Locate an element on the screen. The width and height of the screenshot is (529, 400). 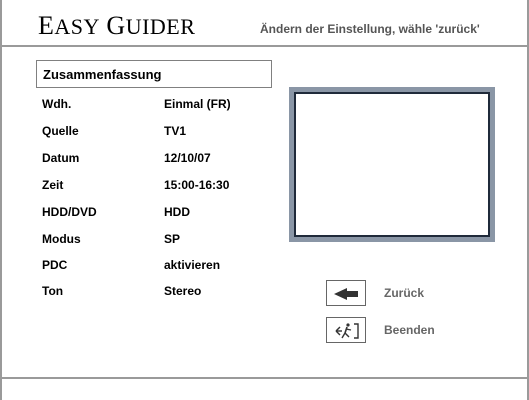
video-preview is located at coordinates (392, 164).